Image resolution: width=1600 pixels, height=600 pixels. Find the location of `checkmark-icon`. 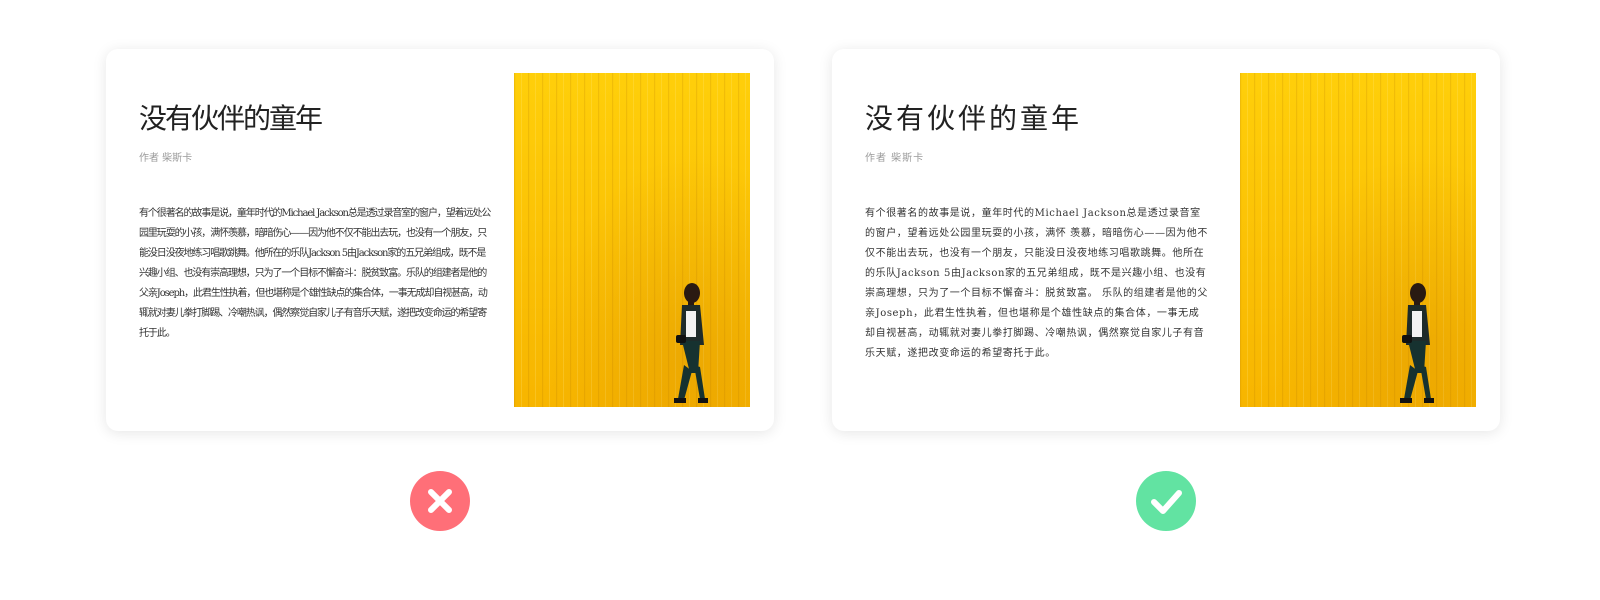

checkmark-icon is located at coordinates (1166, 501).